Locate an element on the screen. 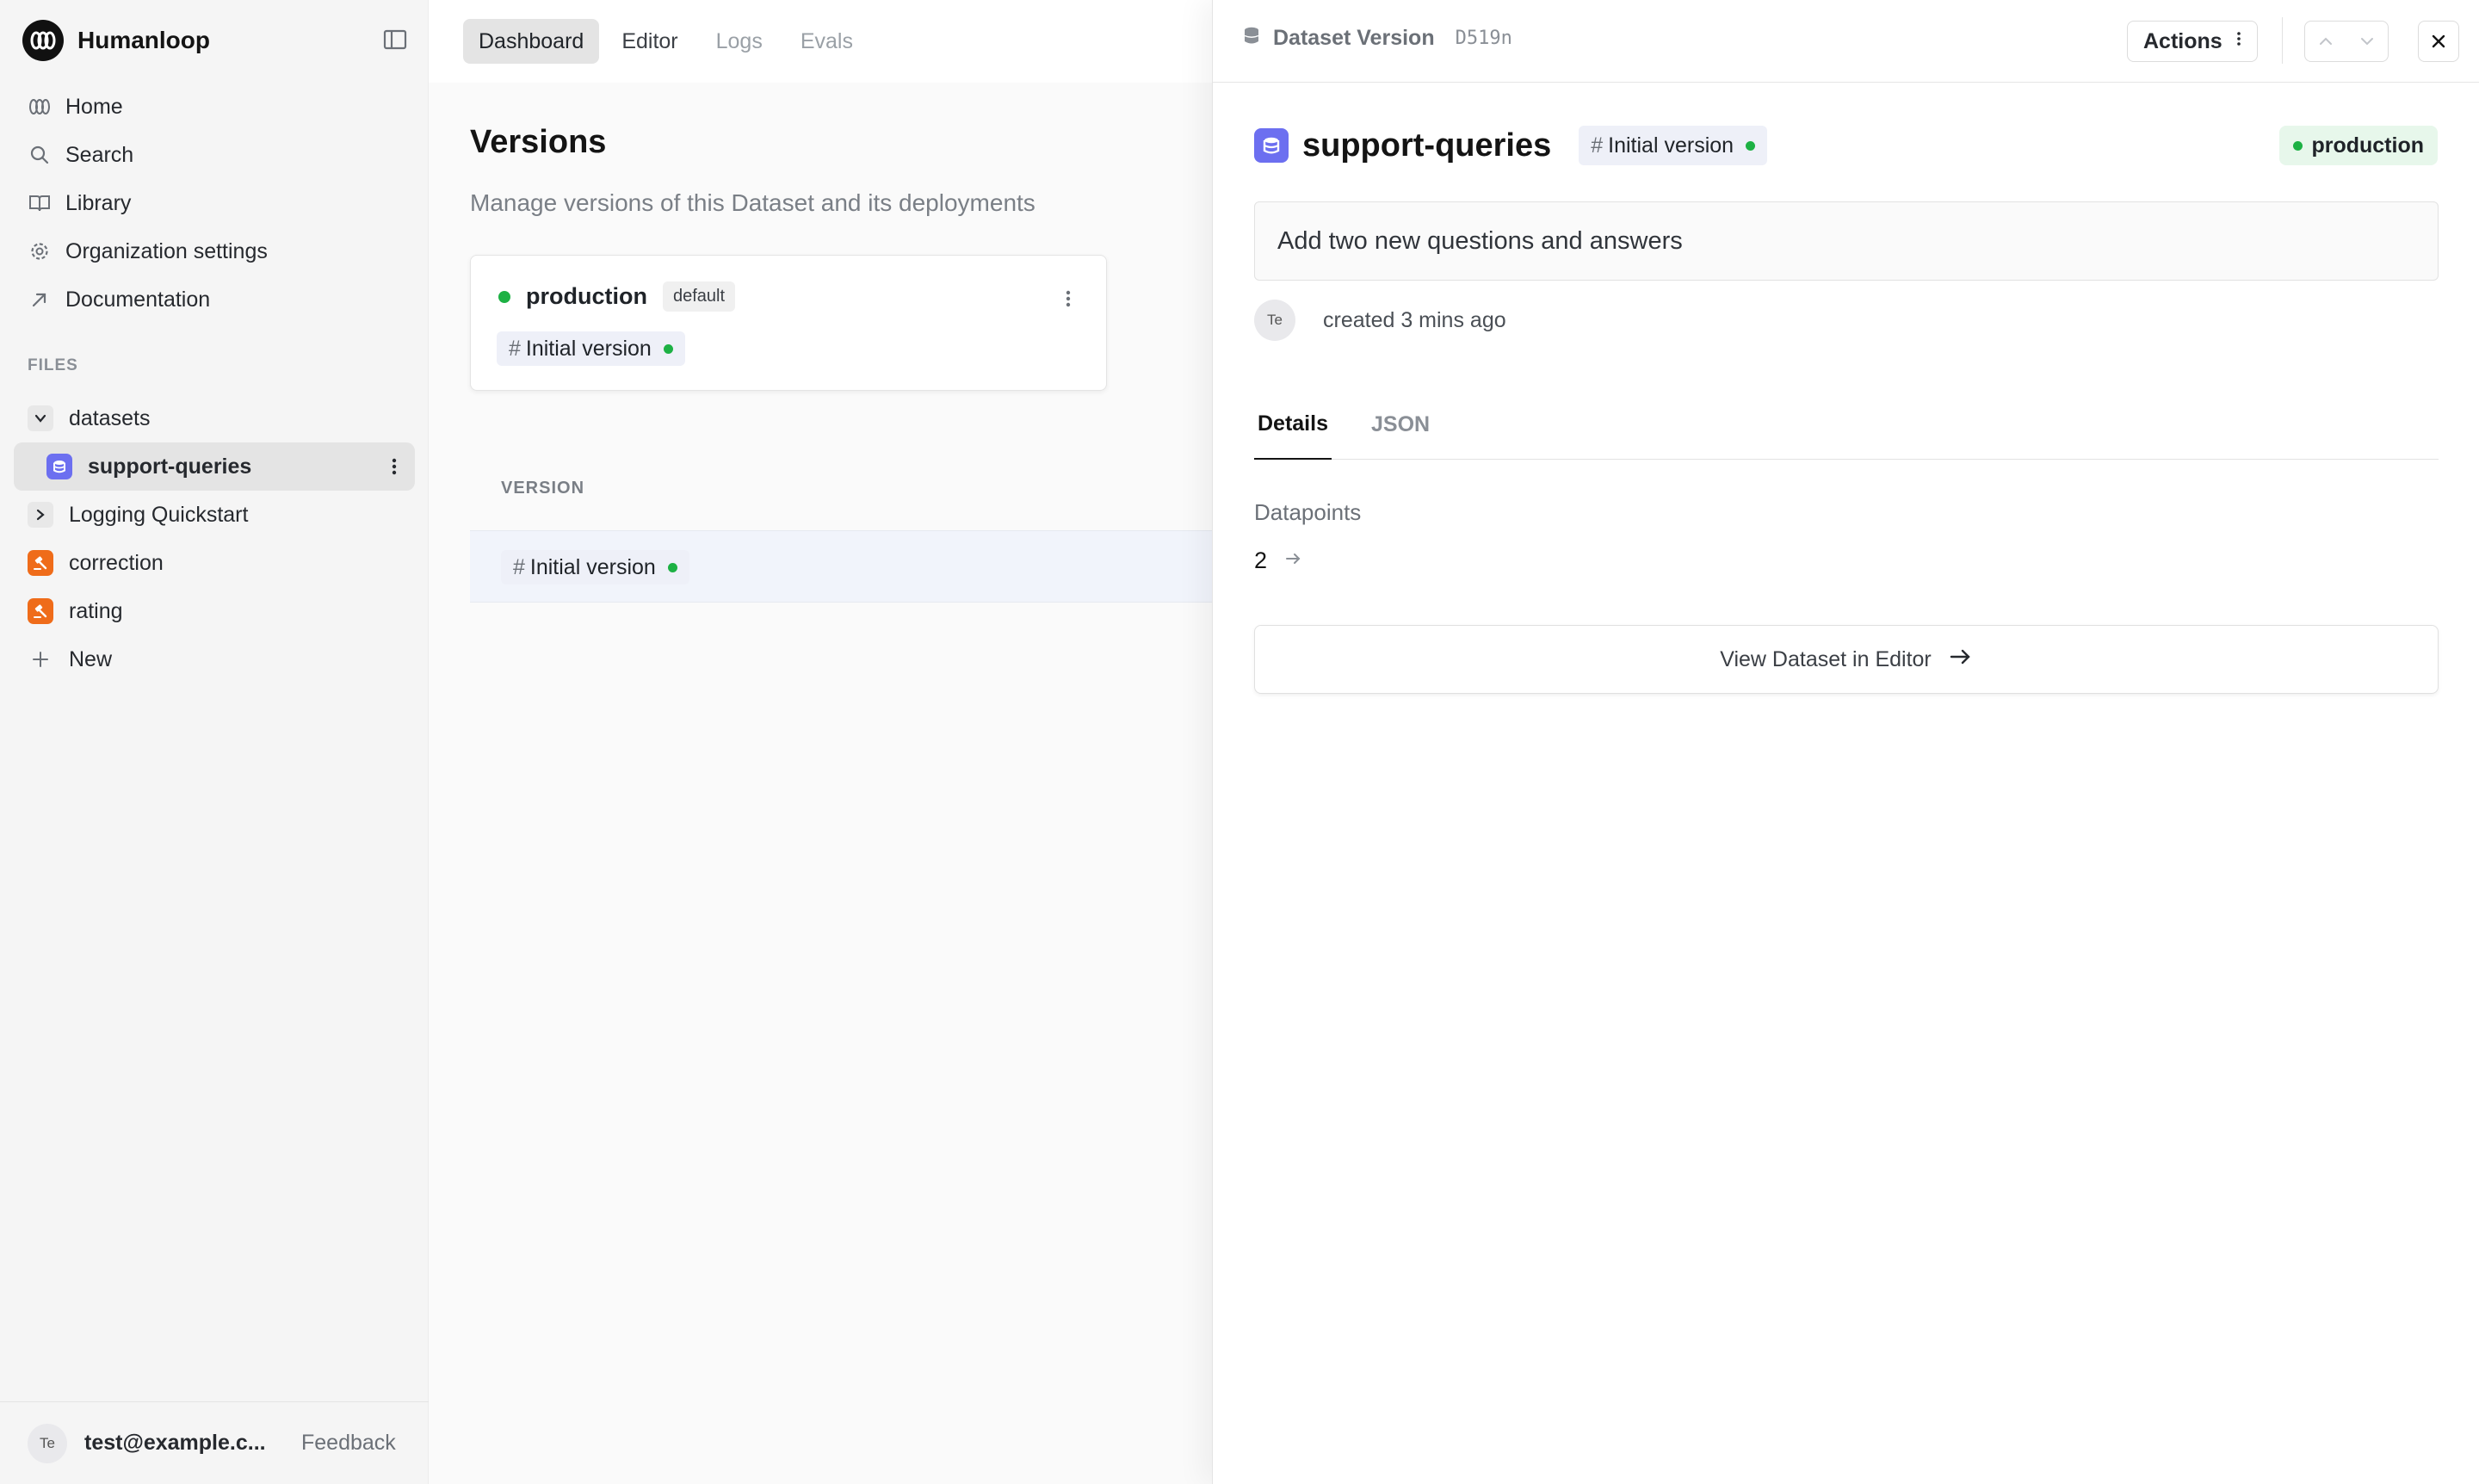 The height and width of the screenshot is (1484, 2479). view-button-label: View Dataset in Editor is located at coordinates (1826, 658).